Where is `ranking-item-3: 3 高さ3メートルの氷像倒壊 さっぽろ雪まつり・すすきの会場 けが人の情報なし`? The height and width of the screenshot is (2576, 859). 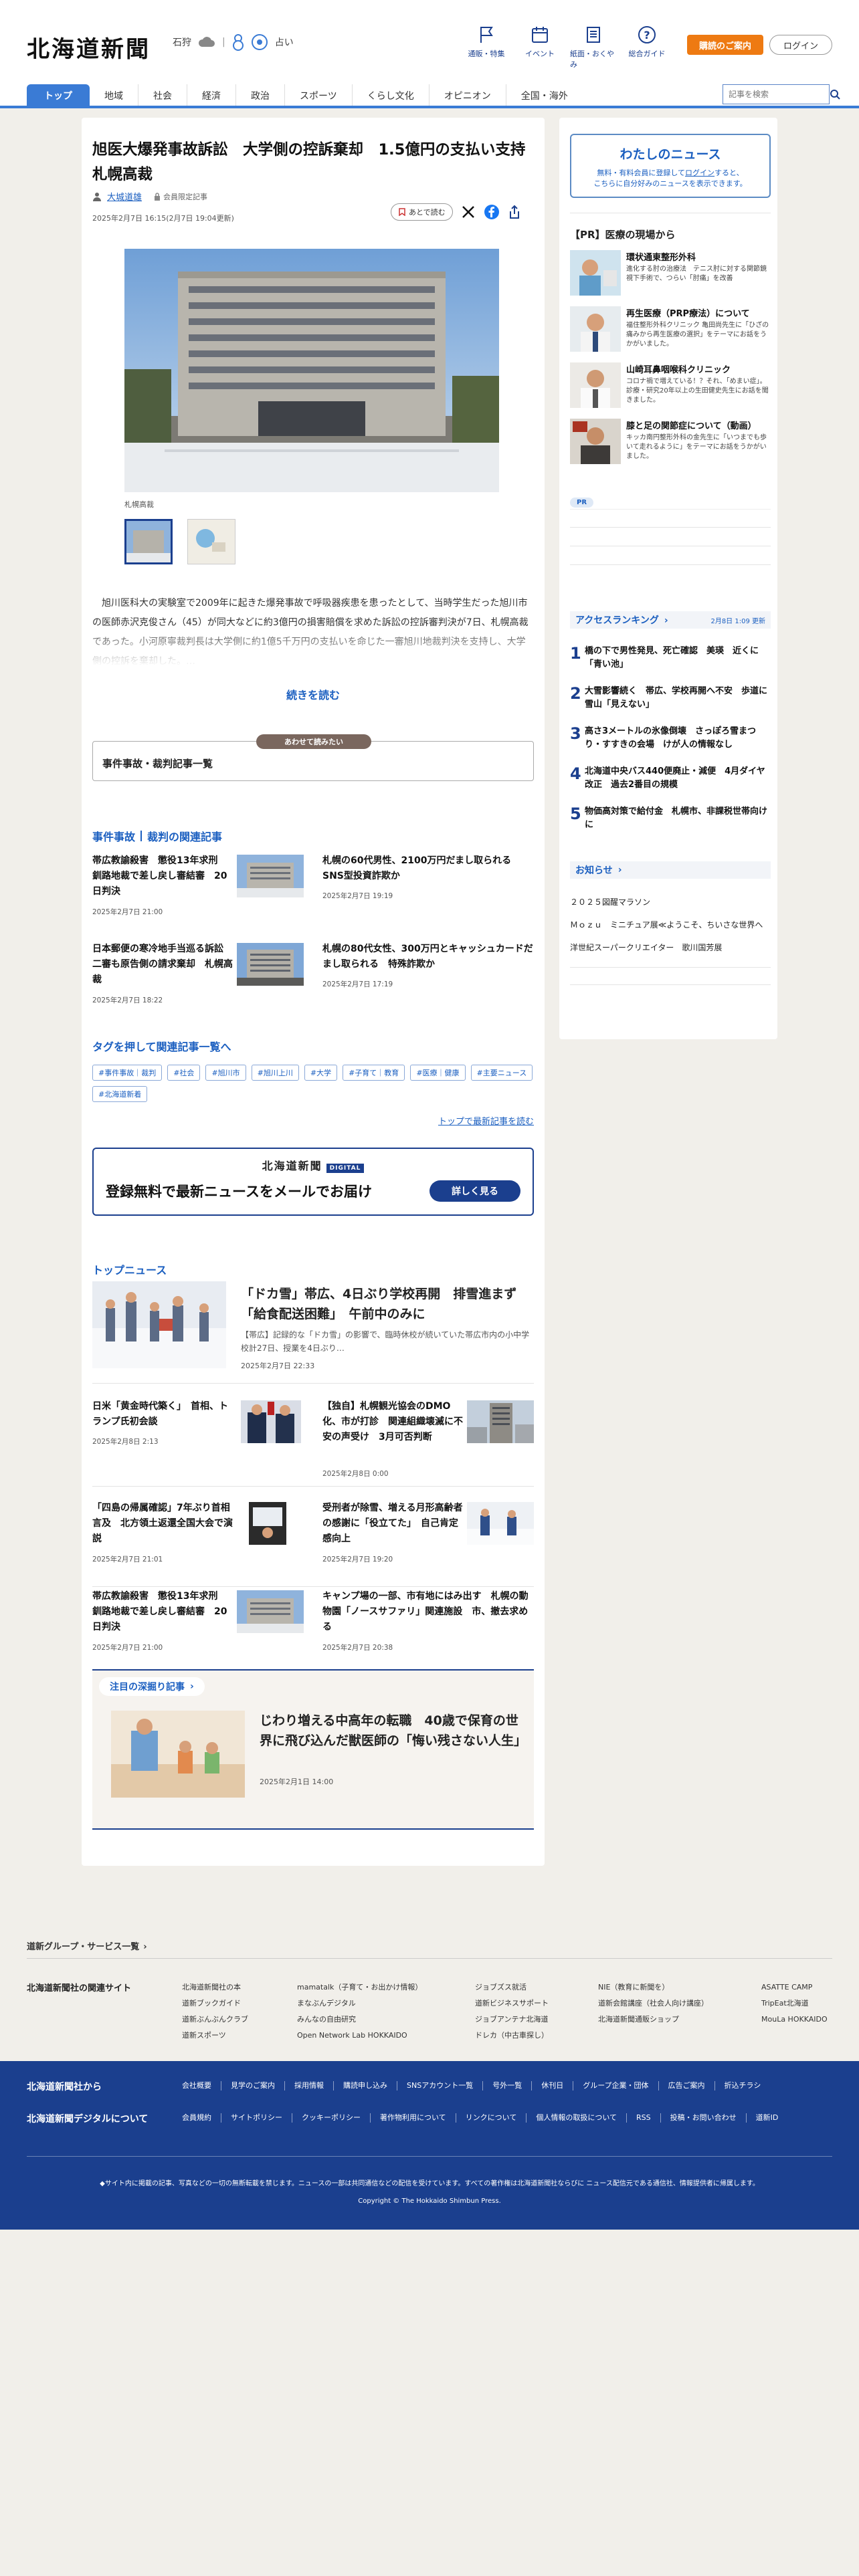
ranking-item-3: 3 高さ3メートルの氷像倒壊 さっぽろ雪まつり・すすきの会場 けが人の情報なし is located at coordinates (671, 739).